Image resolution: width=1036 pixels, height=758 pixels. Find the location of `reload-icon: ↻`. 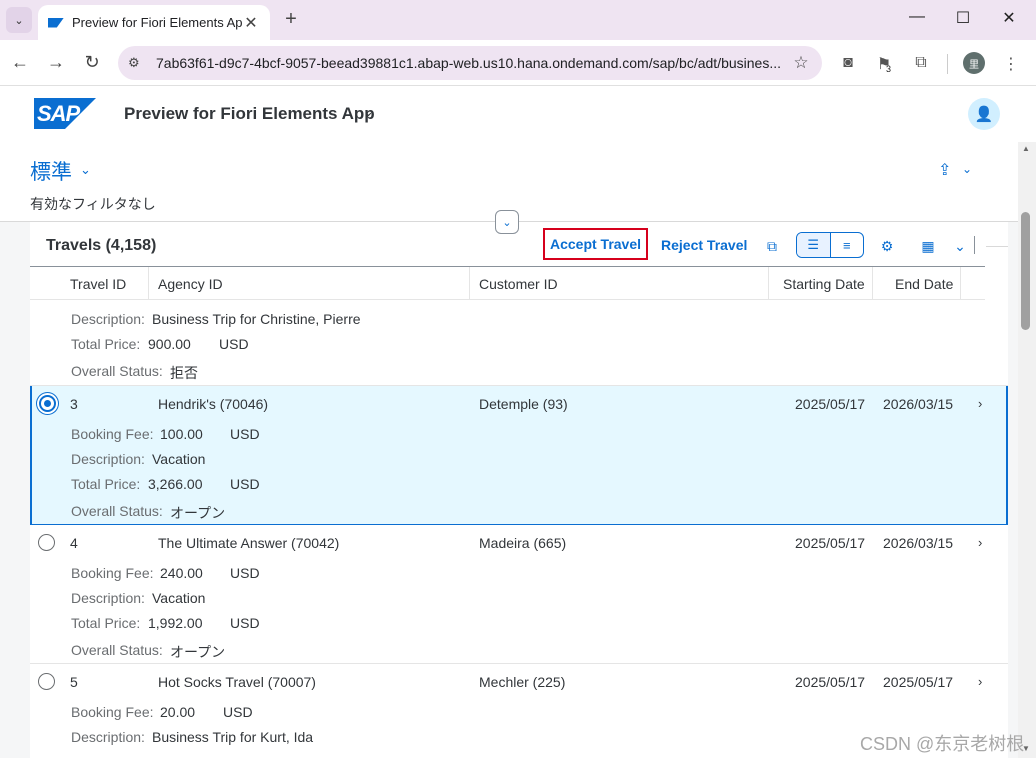

reload-icon: ↻ is located at coordinates (92, 62).